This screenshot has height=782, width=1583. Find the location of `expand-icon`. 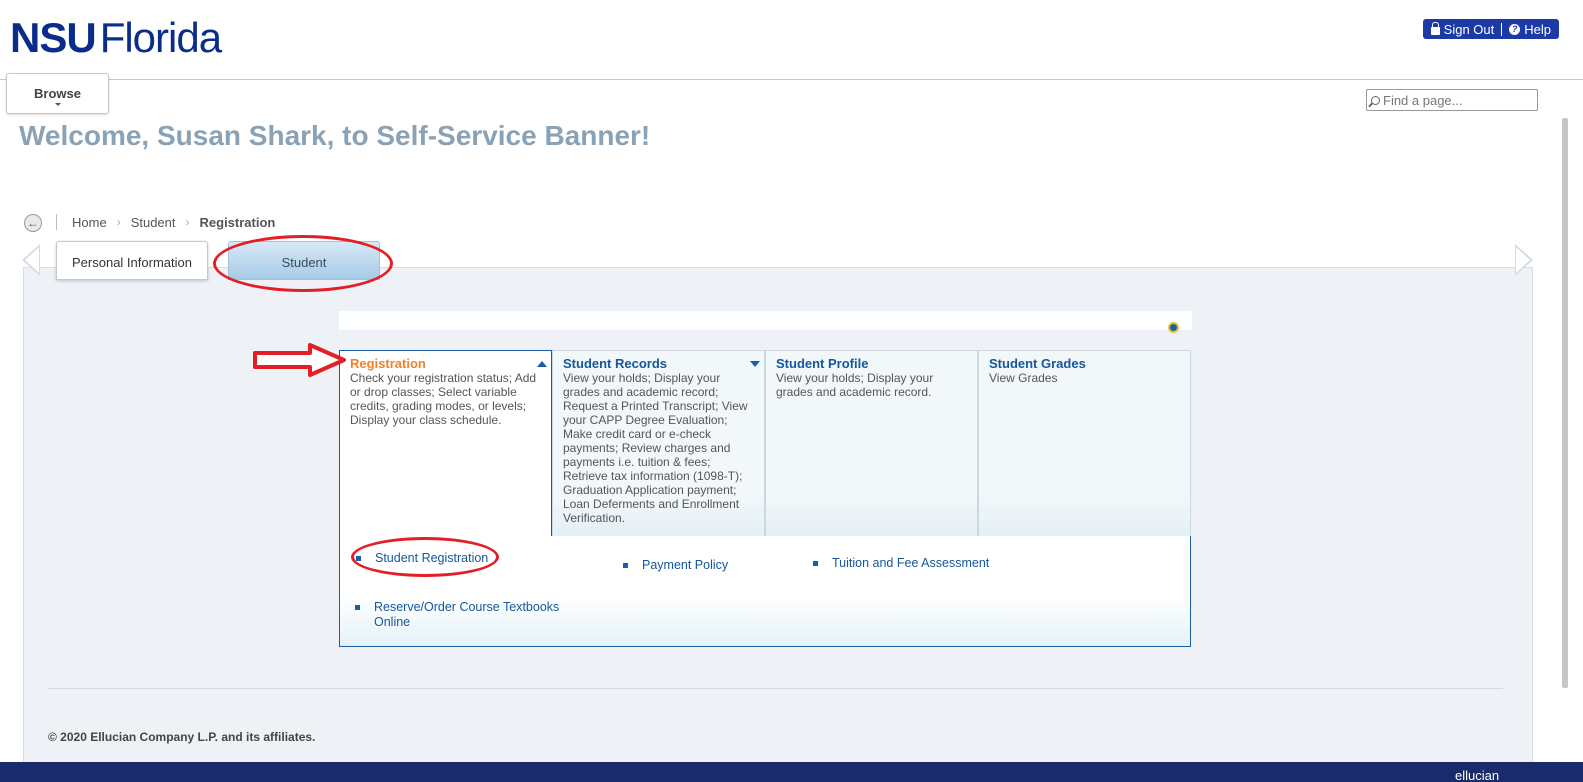

expand-icon is located at coordinates (755, 364).